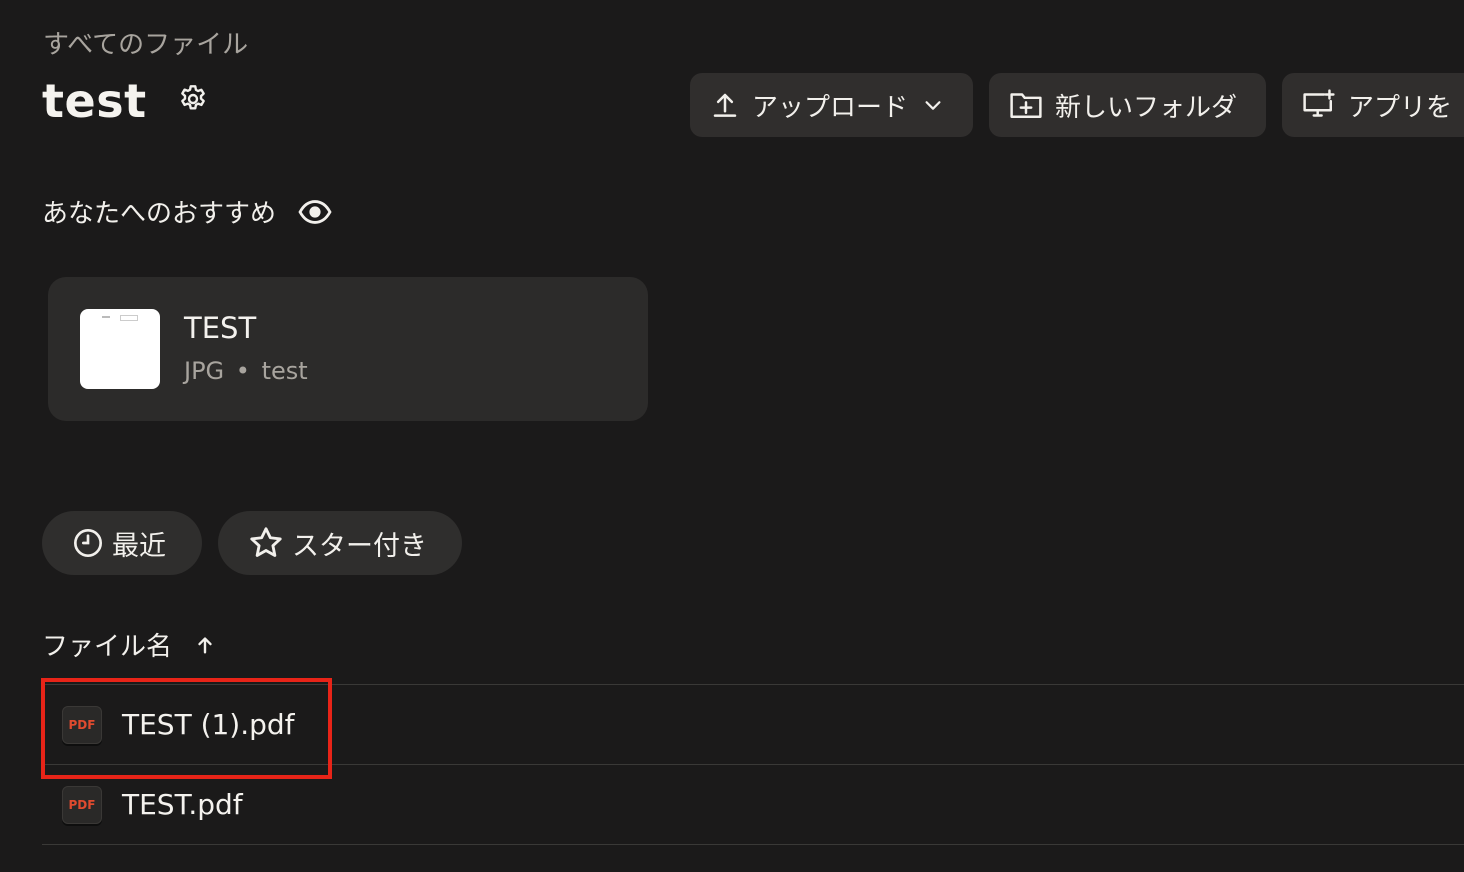  I want to click on new-folder-label: 新しいフォルダ, so click(1146, 107).